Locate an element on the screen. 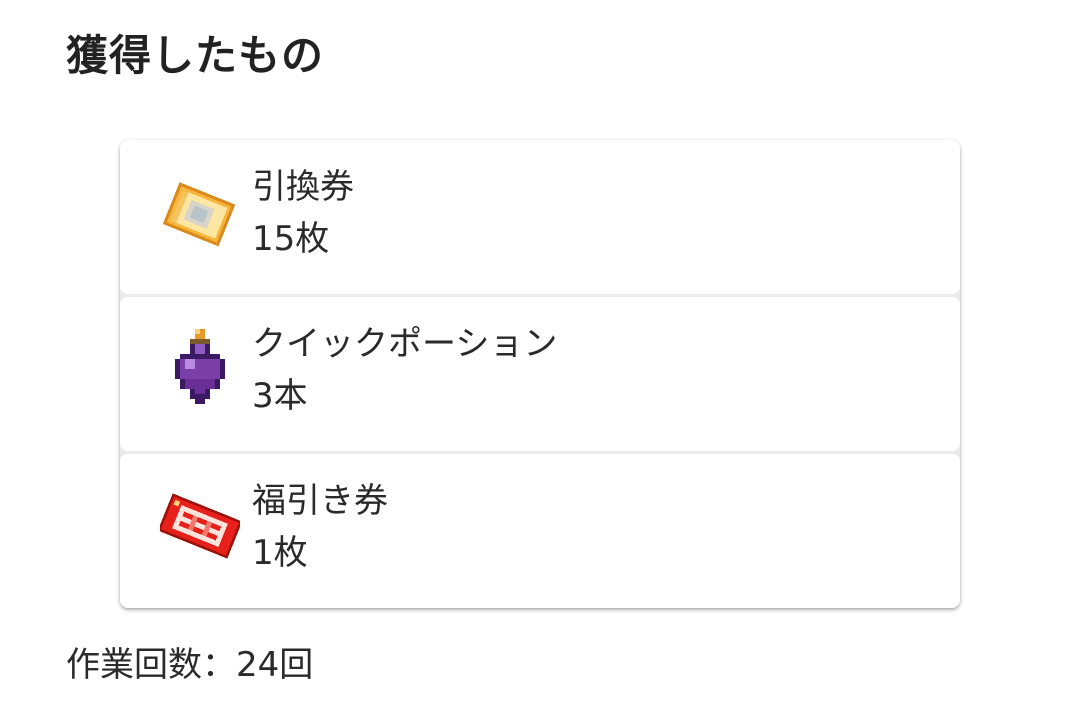 The height and width of the screenshot is (716, 1080). work-count-label: 作業回数：24回 is located at coordinates (190, 665).